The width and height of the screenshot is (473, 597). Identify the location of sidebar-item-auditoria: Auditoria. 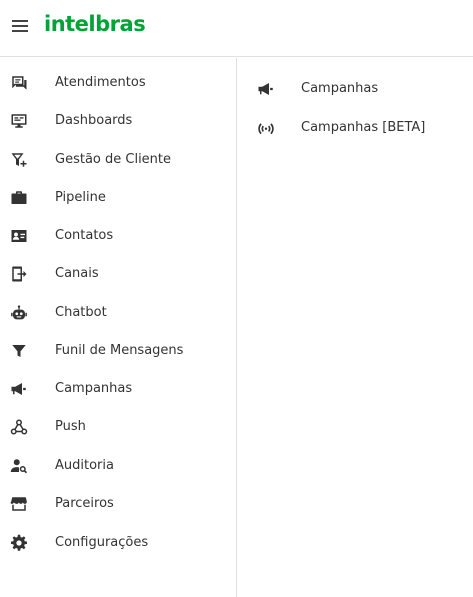
(118, 466).